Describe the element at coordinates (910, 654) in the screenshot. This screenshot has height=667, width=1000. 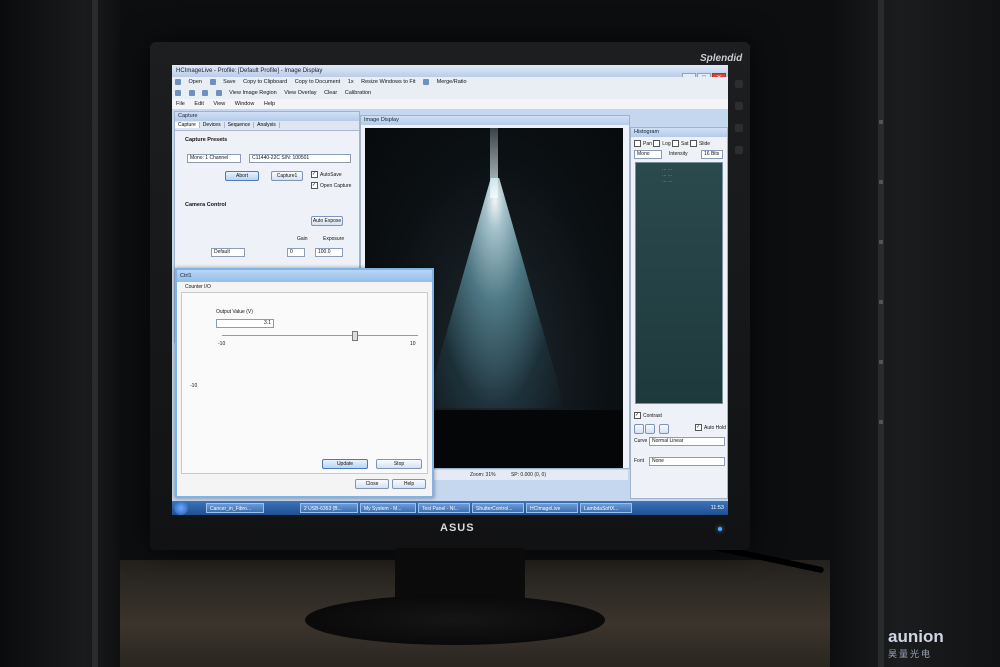
I see `watermark-subtitle: 昊量光电` at that location.